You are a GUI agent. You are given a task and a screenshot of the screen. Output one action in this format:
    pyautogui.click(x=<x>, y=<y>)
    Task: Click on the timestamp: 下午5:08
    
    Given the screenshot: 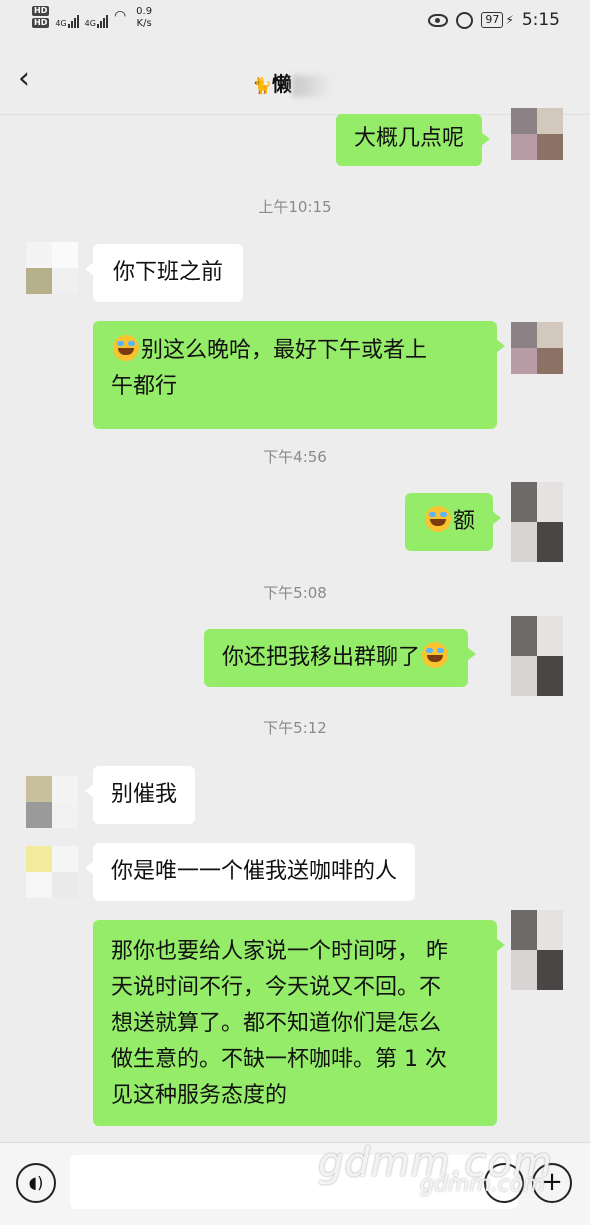 What is the action you would take?
    pyautogui.click(x=295, y=593)
    